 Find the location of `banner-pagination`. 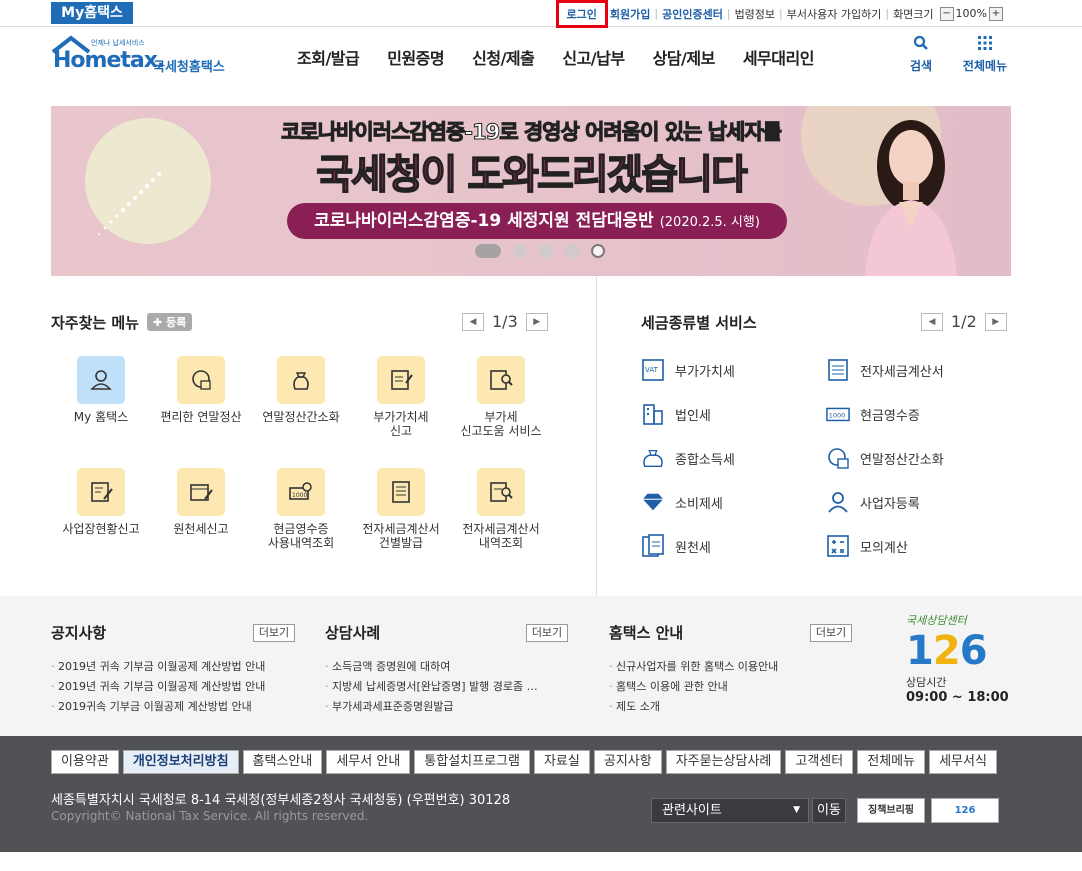

banner-pagination is located at coordinates (540, 251).